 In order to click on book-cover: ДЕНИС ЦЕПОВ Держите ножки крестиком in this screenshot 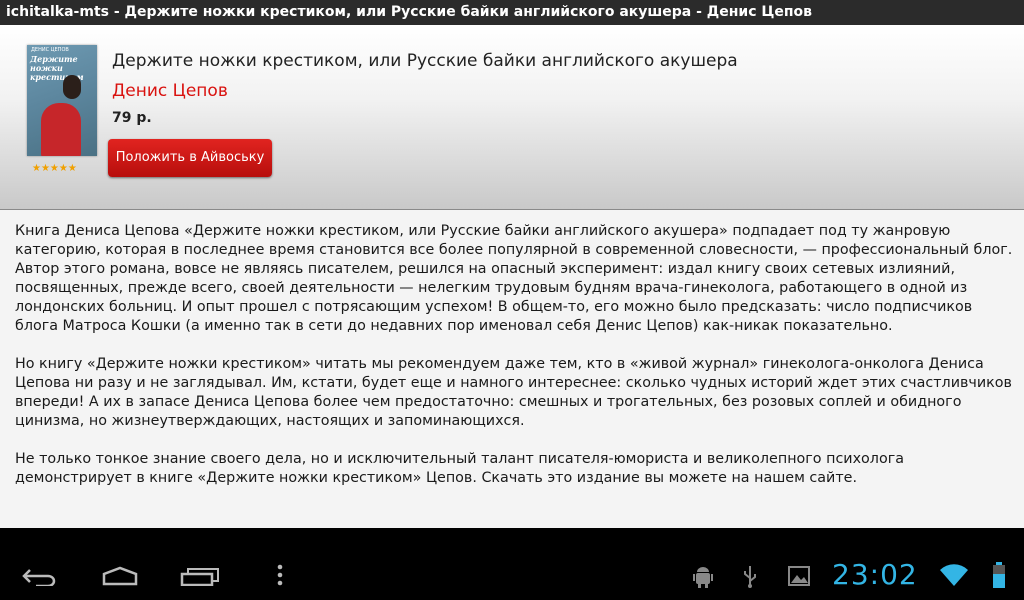, I will do `click(62, 100)`.